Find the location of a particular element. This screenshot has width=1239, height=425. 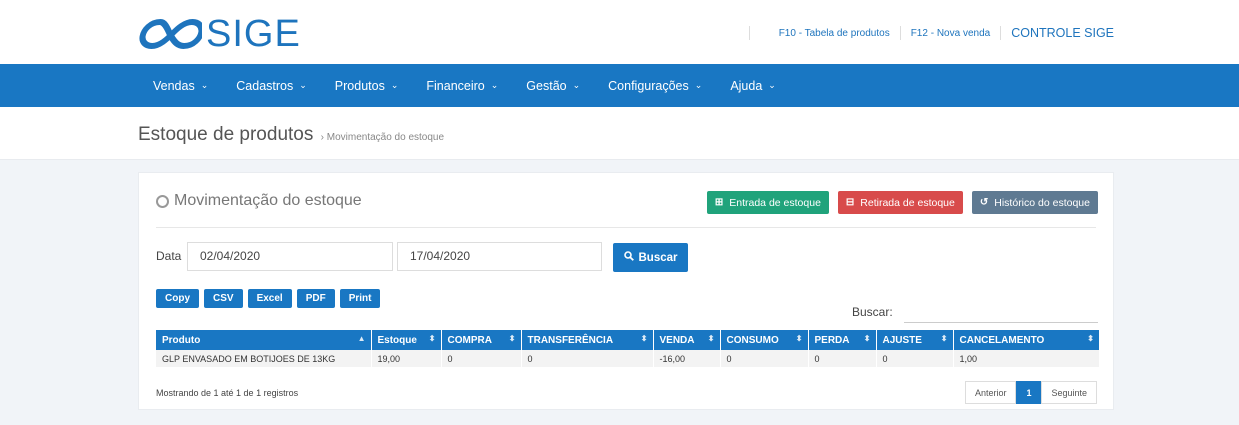

excel-button: Excel is located at coordinates (269, 298).